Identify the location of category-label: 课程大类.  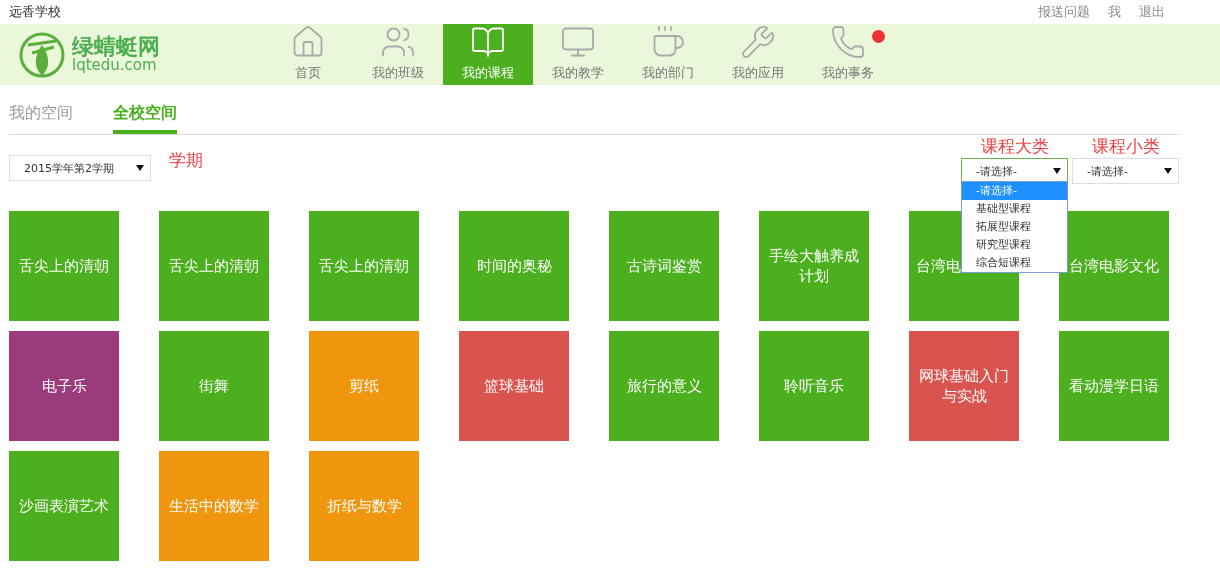
(1014, 146).